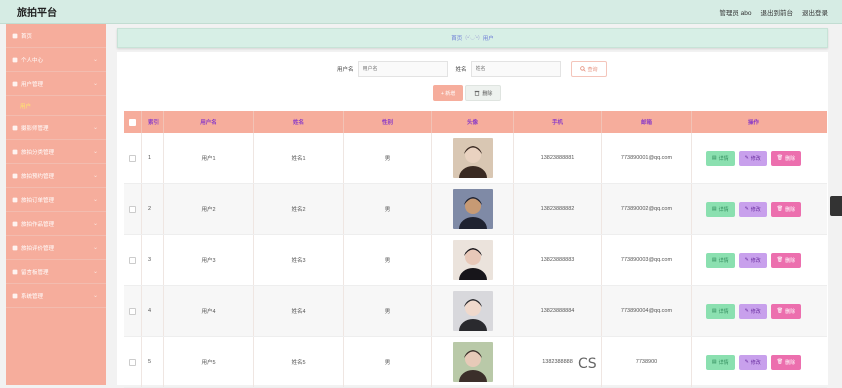 The height and width of the screenshot is (388, 842). I want to click on sidebar-item-label: 旅拍分类管理, so click(38, 152).